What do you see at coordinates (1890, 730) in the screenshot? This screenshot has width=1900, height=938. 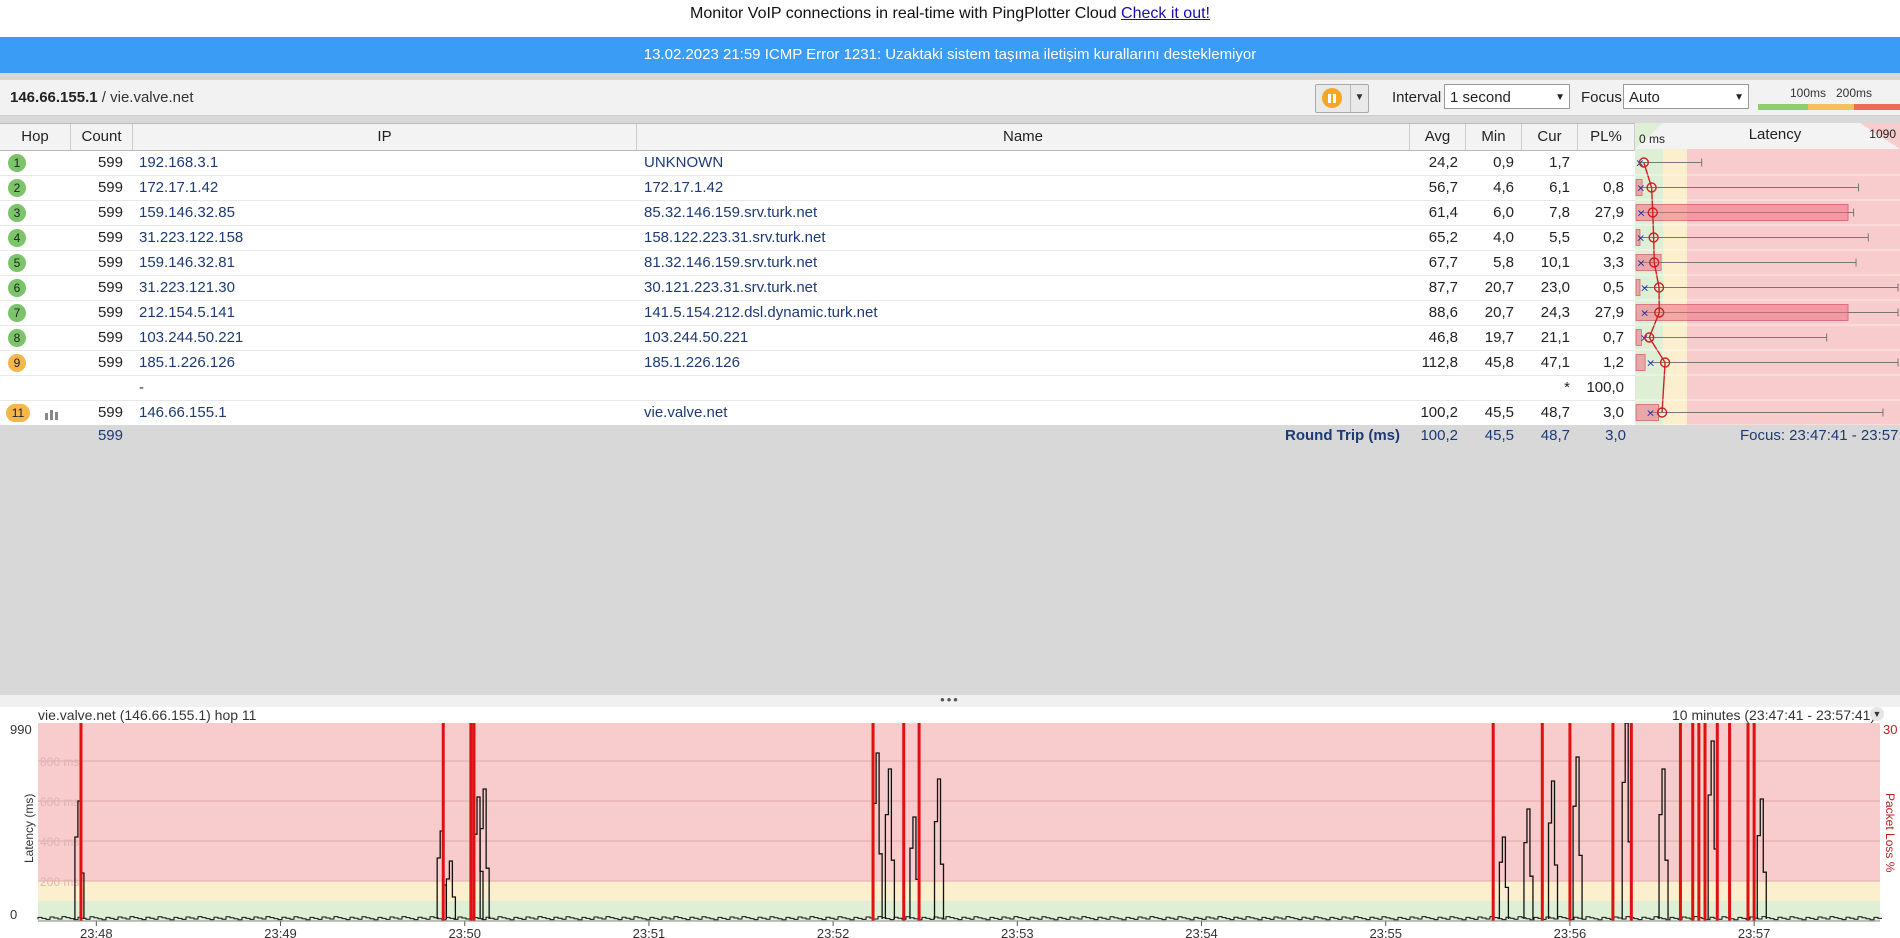 I see `loss-axis-top-label: 30` at bounding box center [1890, 730].